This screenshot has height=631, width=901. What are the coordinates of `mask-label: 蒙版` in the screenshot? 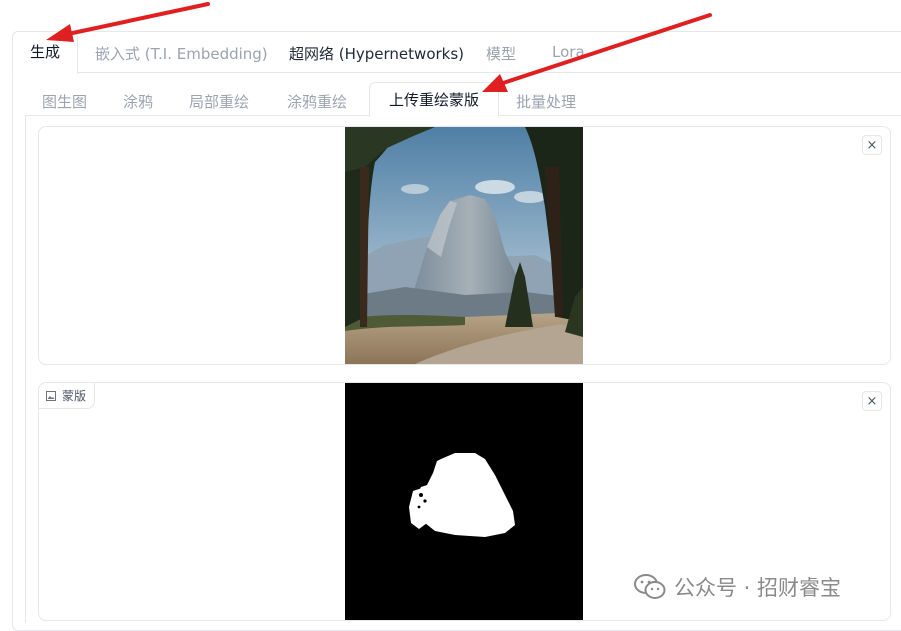 It's located at (67, 396).